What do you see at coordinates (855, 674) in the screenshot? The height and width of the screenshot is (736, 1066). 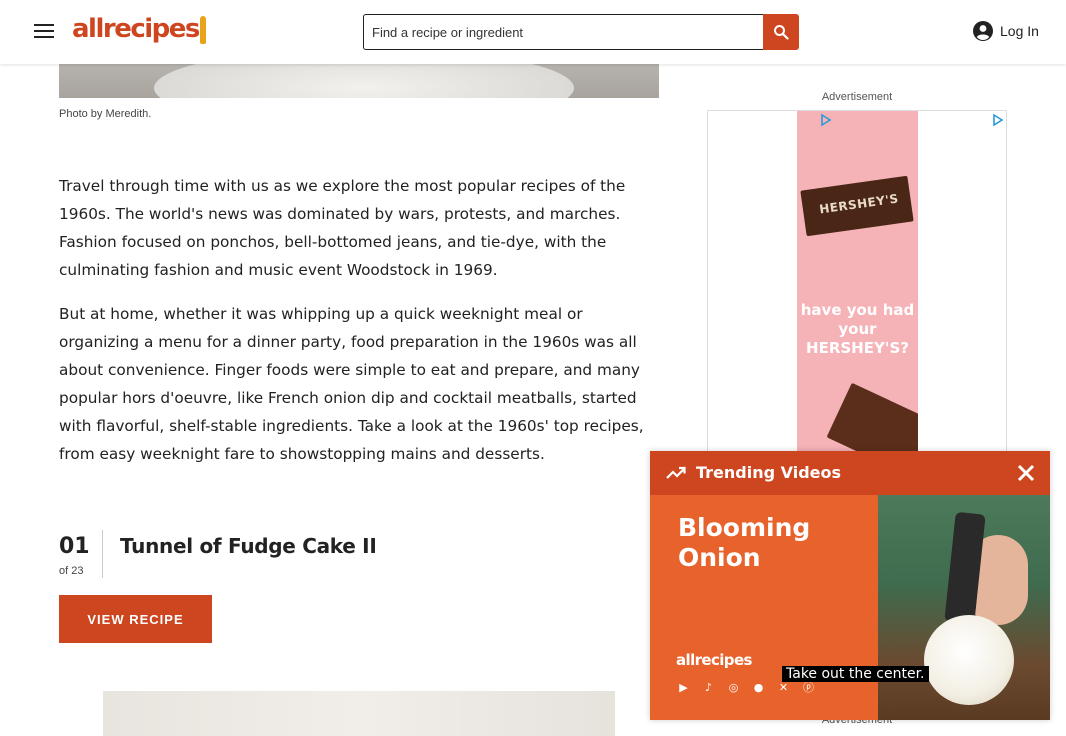 I see `video-subtitle: Take out the center.` at bounding box center [855, 674].